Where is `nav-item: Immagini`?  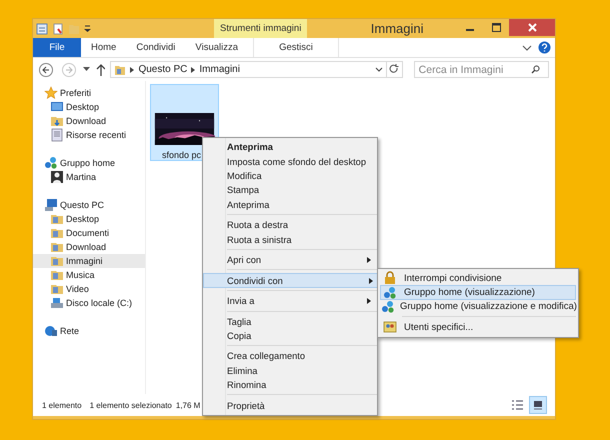 nav-item: Immagini is located at coordinates (89, 261).